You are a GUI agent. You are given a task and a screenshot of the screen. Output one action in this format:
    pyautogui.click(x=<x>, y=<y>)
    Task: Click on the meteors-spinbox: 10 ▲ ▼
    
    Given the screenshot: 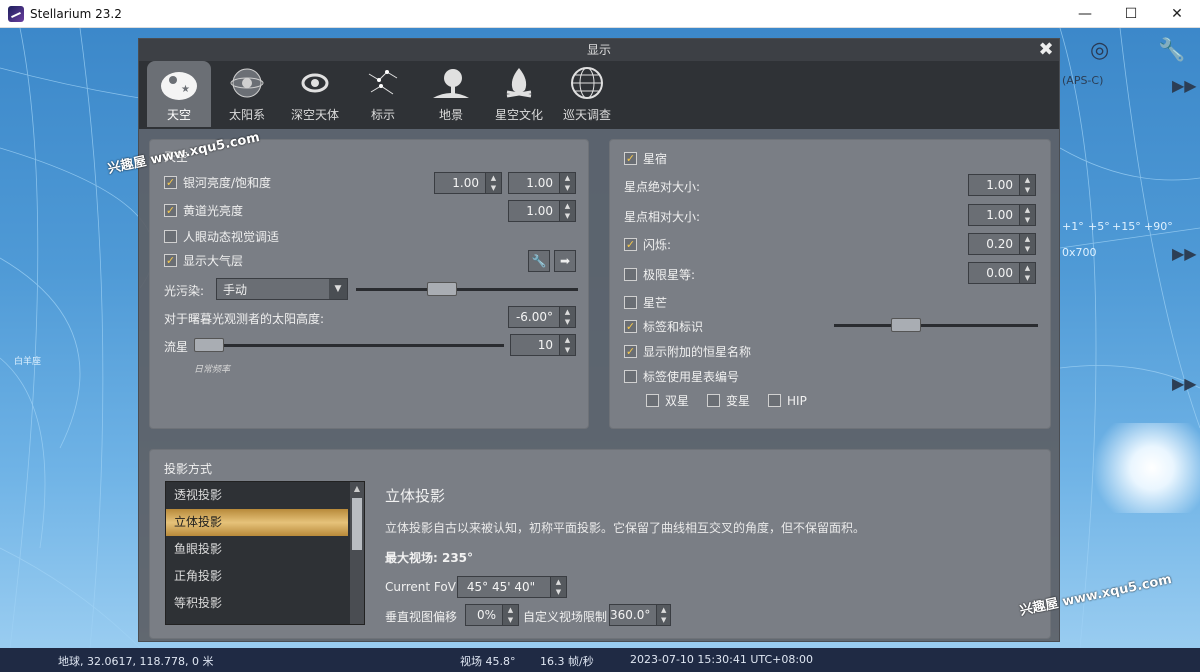 What is the action you would take?
    pyautogui.click(x=543, y=345)
    